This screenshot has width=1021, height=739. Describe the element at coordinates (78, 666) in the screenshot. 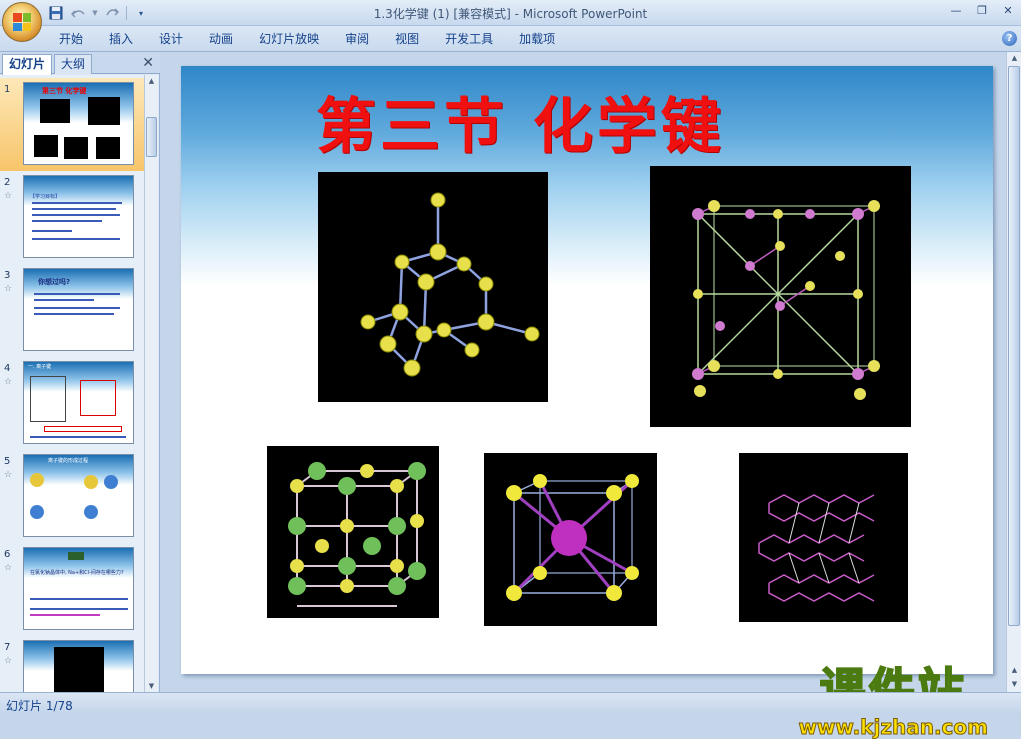

I see `thumbnail-preview` at that location.